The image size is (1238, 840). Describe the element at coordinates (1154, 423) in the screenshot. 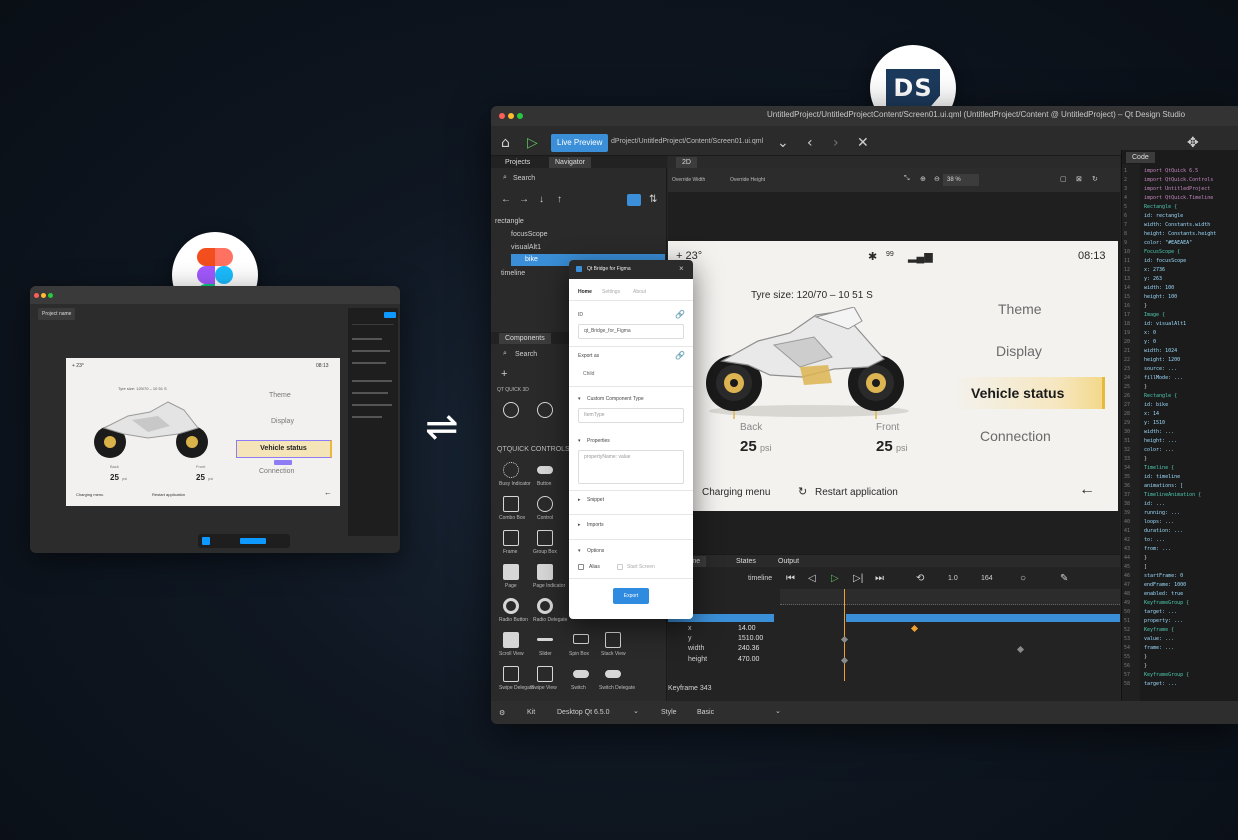

I see `code-line: y: 1510` at that location.